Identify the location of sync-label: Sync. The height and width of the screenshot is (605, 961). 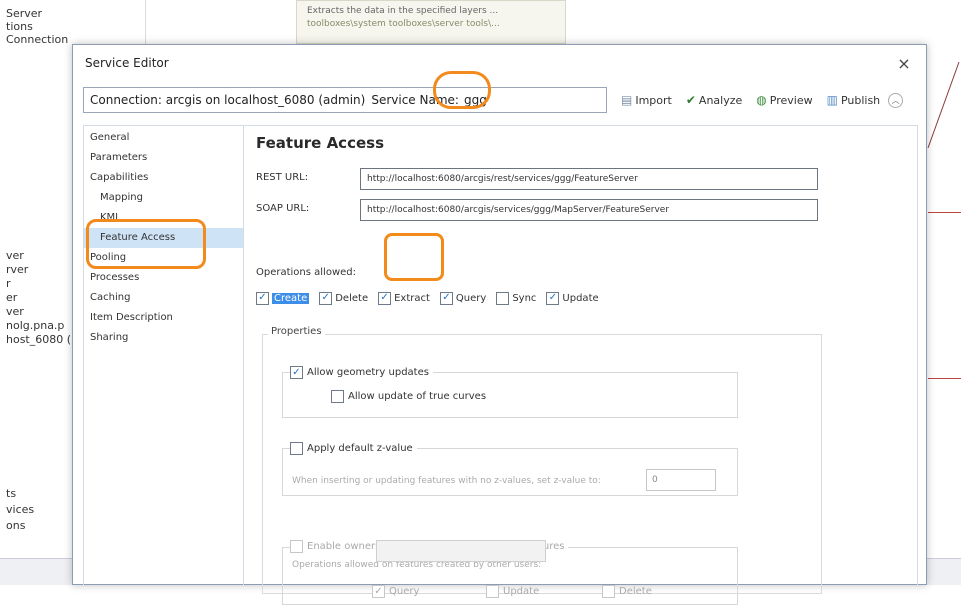
(524, 298).